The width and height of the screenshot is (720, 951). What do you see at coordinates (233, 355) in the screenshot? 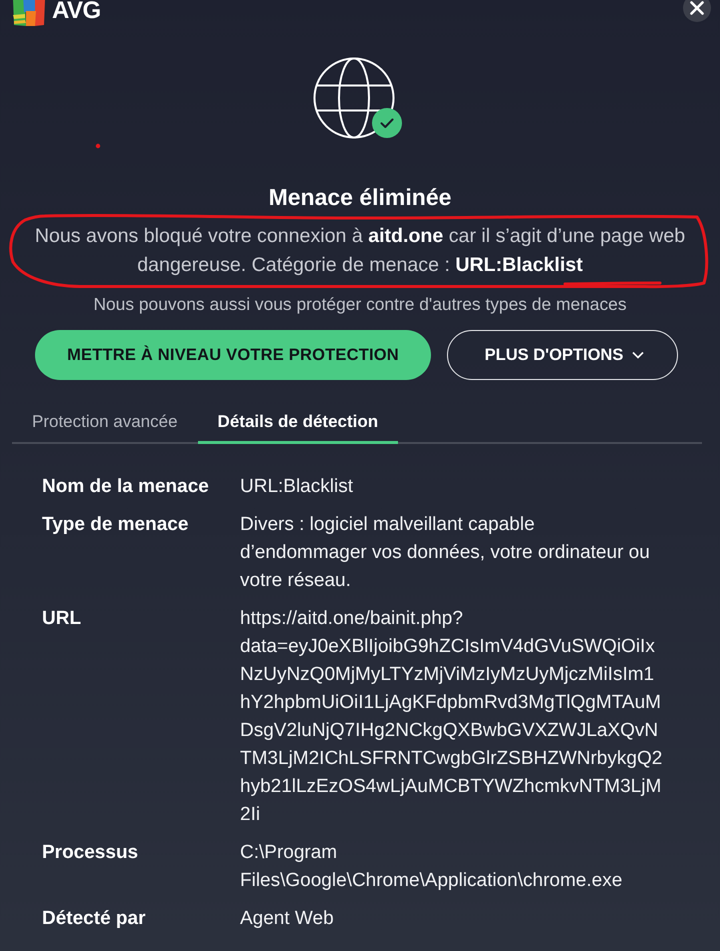
I see `upgrade-button: METTRE À NIVEAU VOTRE PROTECTION` at bounding box center [233, 355].